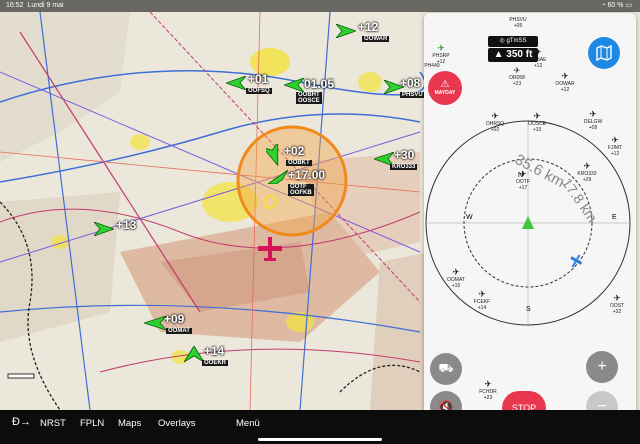 This screenshot has height=444, width=640. I want to click on map-target-id: KRO333, so click(404, 167).